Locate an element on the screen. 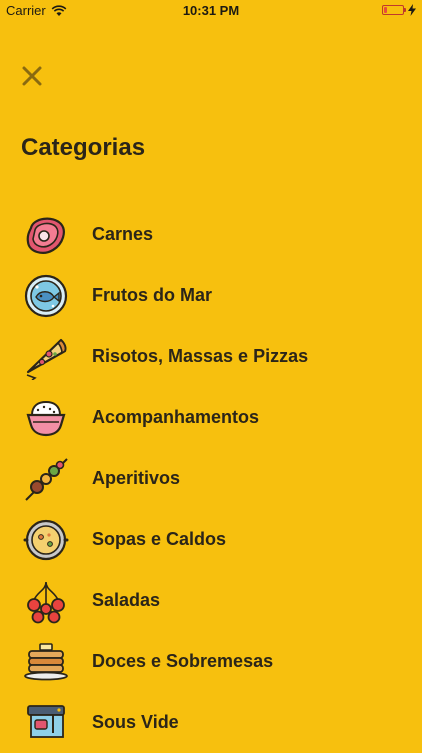  sous-vide-icon is located at coordinates (46, 721).